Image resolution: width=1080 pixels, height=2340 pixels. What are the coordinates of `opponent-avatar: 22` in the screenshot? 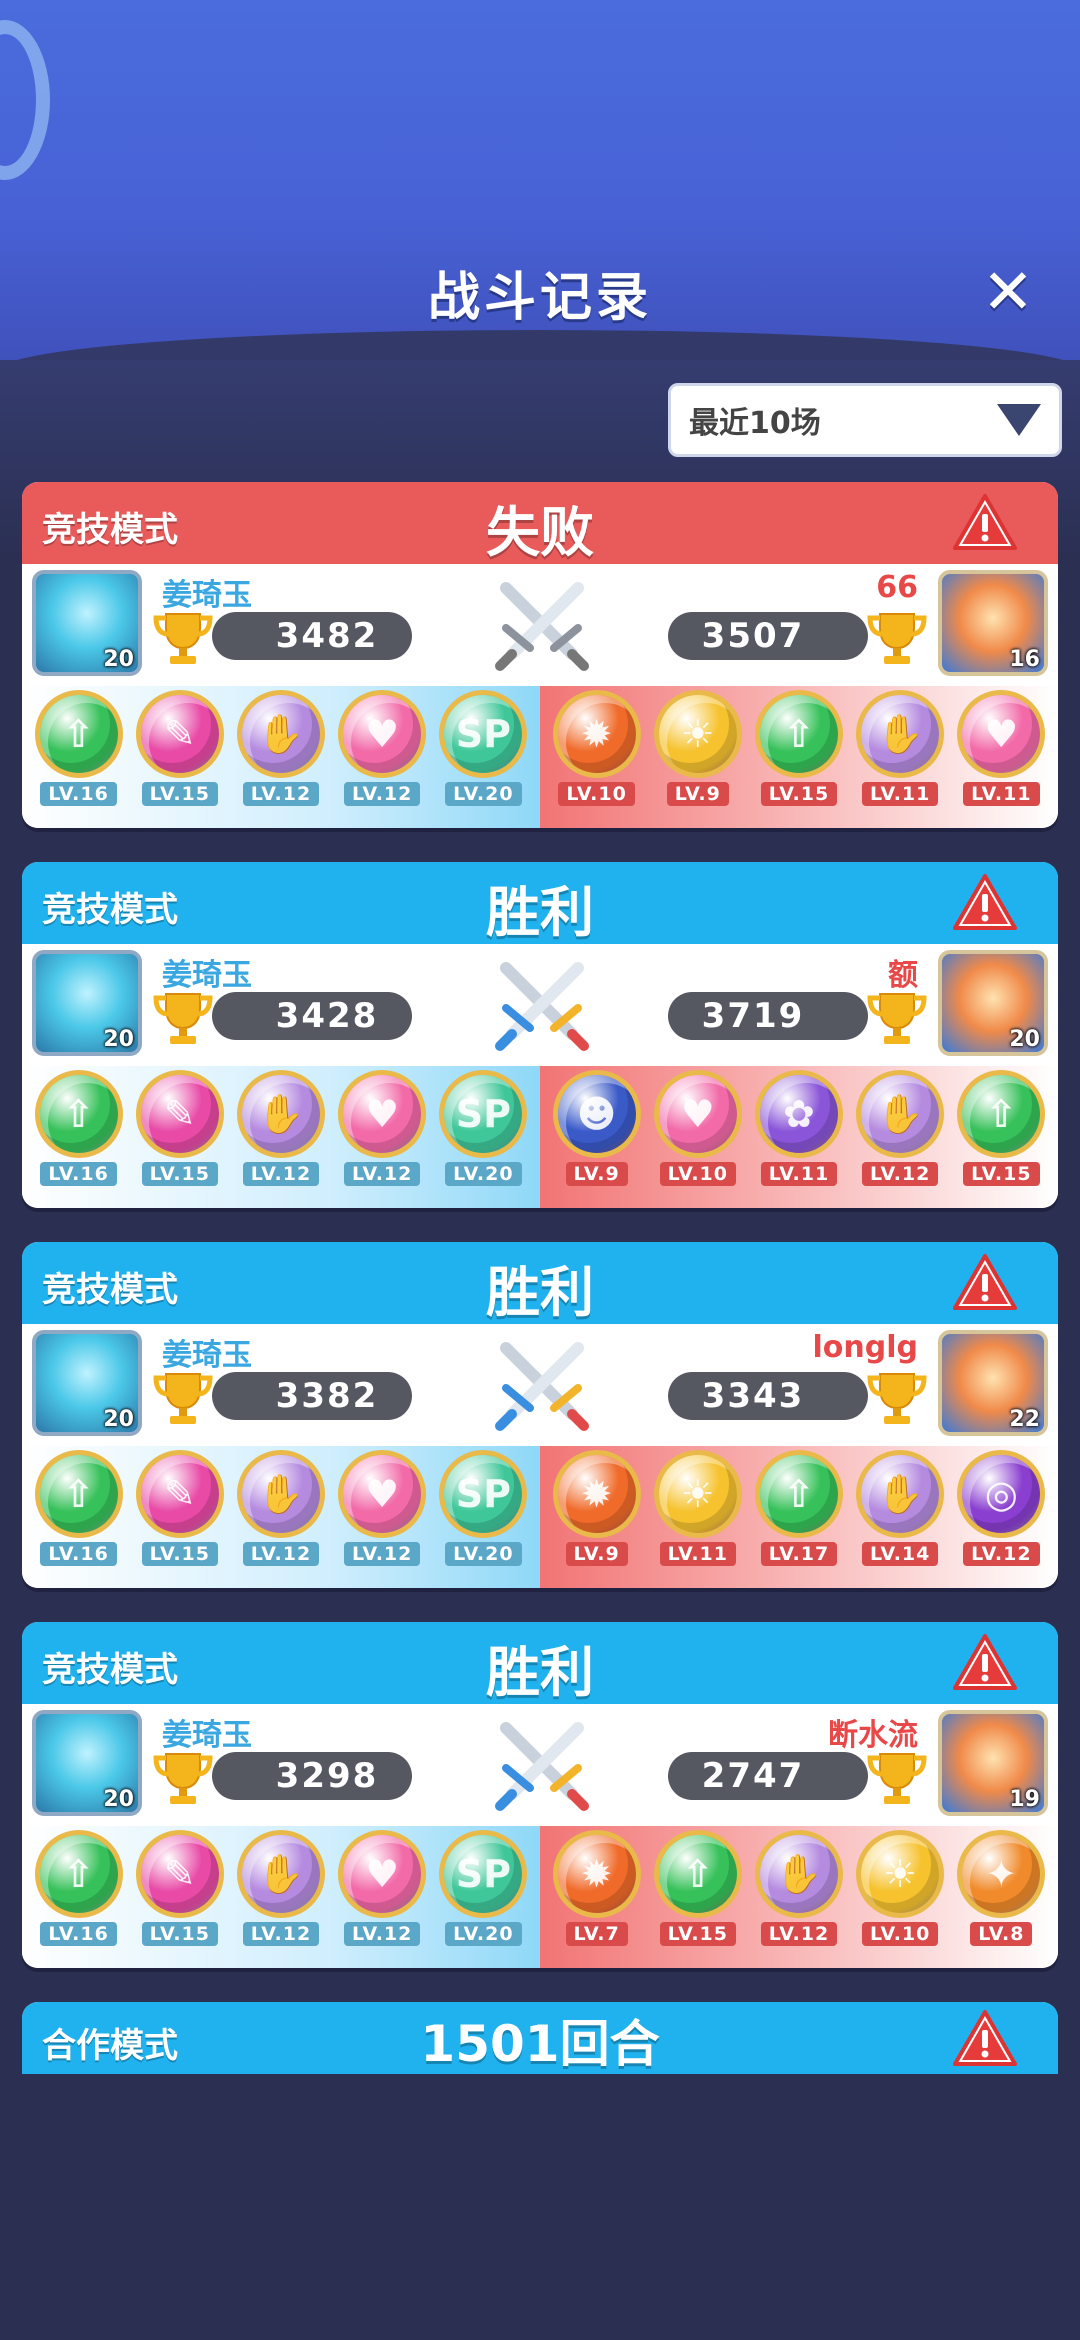 It's located at (993, 1383).